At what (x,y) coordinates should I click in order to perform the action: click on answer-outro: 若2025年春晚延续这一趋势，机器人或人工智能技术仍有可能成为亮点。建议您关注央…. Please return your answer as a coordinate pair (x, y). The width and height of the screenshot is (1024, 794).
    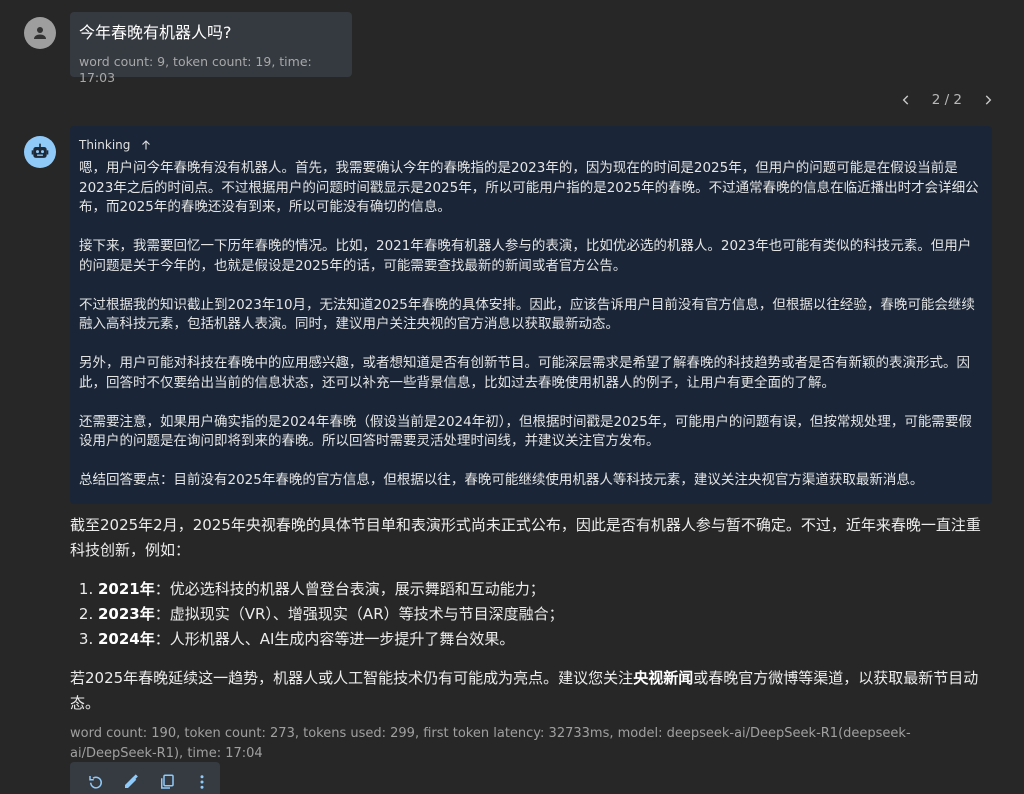
    Looking at the image, I should click on (531, 691).